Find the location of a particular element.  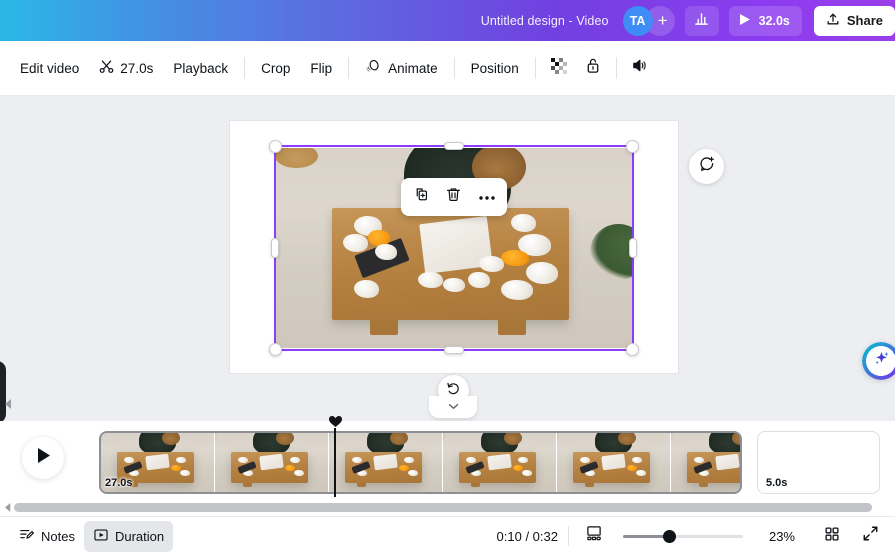

more-options-icon is located at coordinates (487, 197).